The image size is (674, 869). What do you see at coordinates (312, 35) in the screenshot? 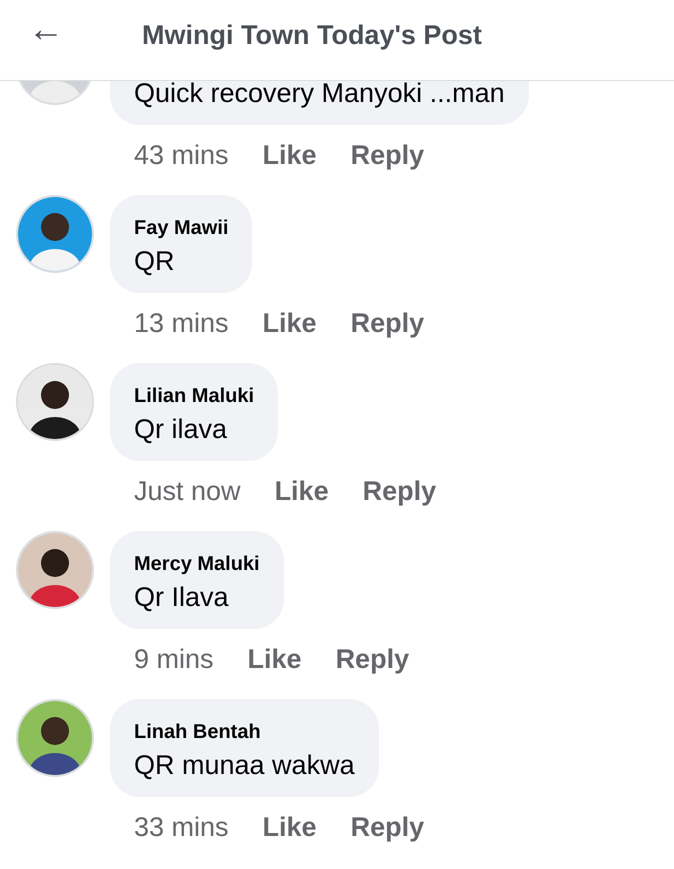
I see `page-title: Mwingi Town Today's Post` at bounding box center [312, 35].